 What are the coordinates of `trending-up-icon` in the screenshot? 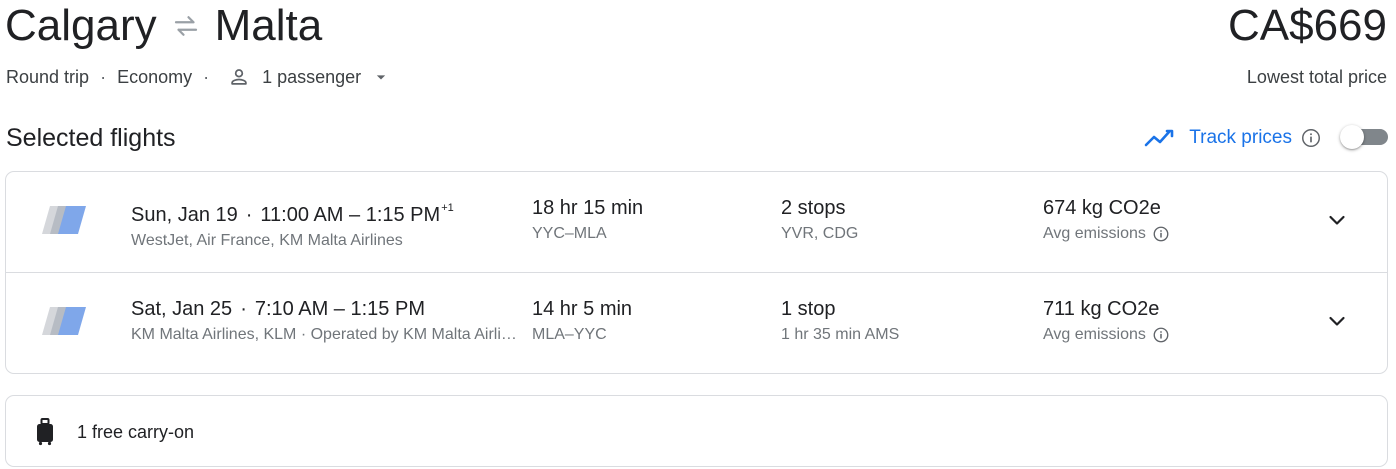 It's located at (1159, 138).